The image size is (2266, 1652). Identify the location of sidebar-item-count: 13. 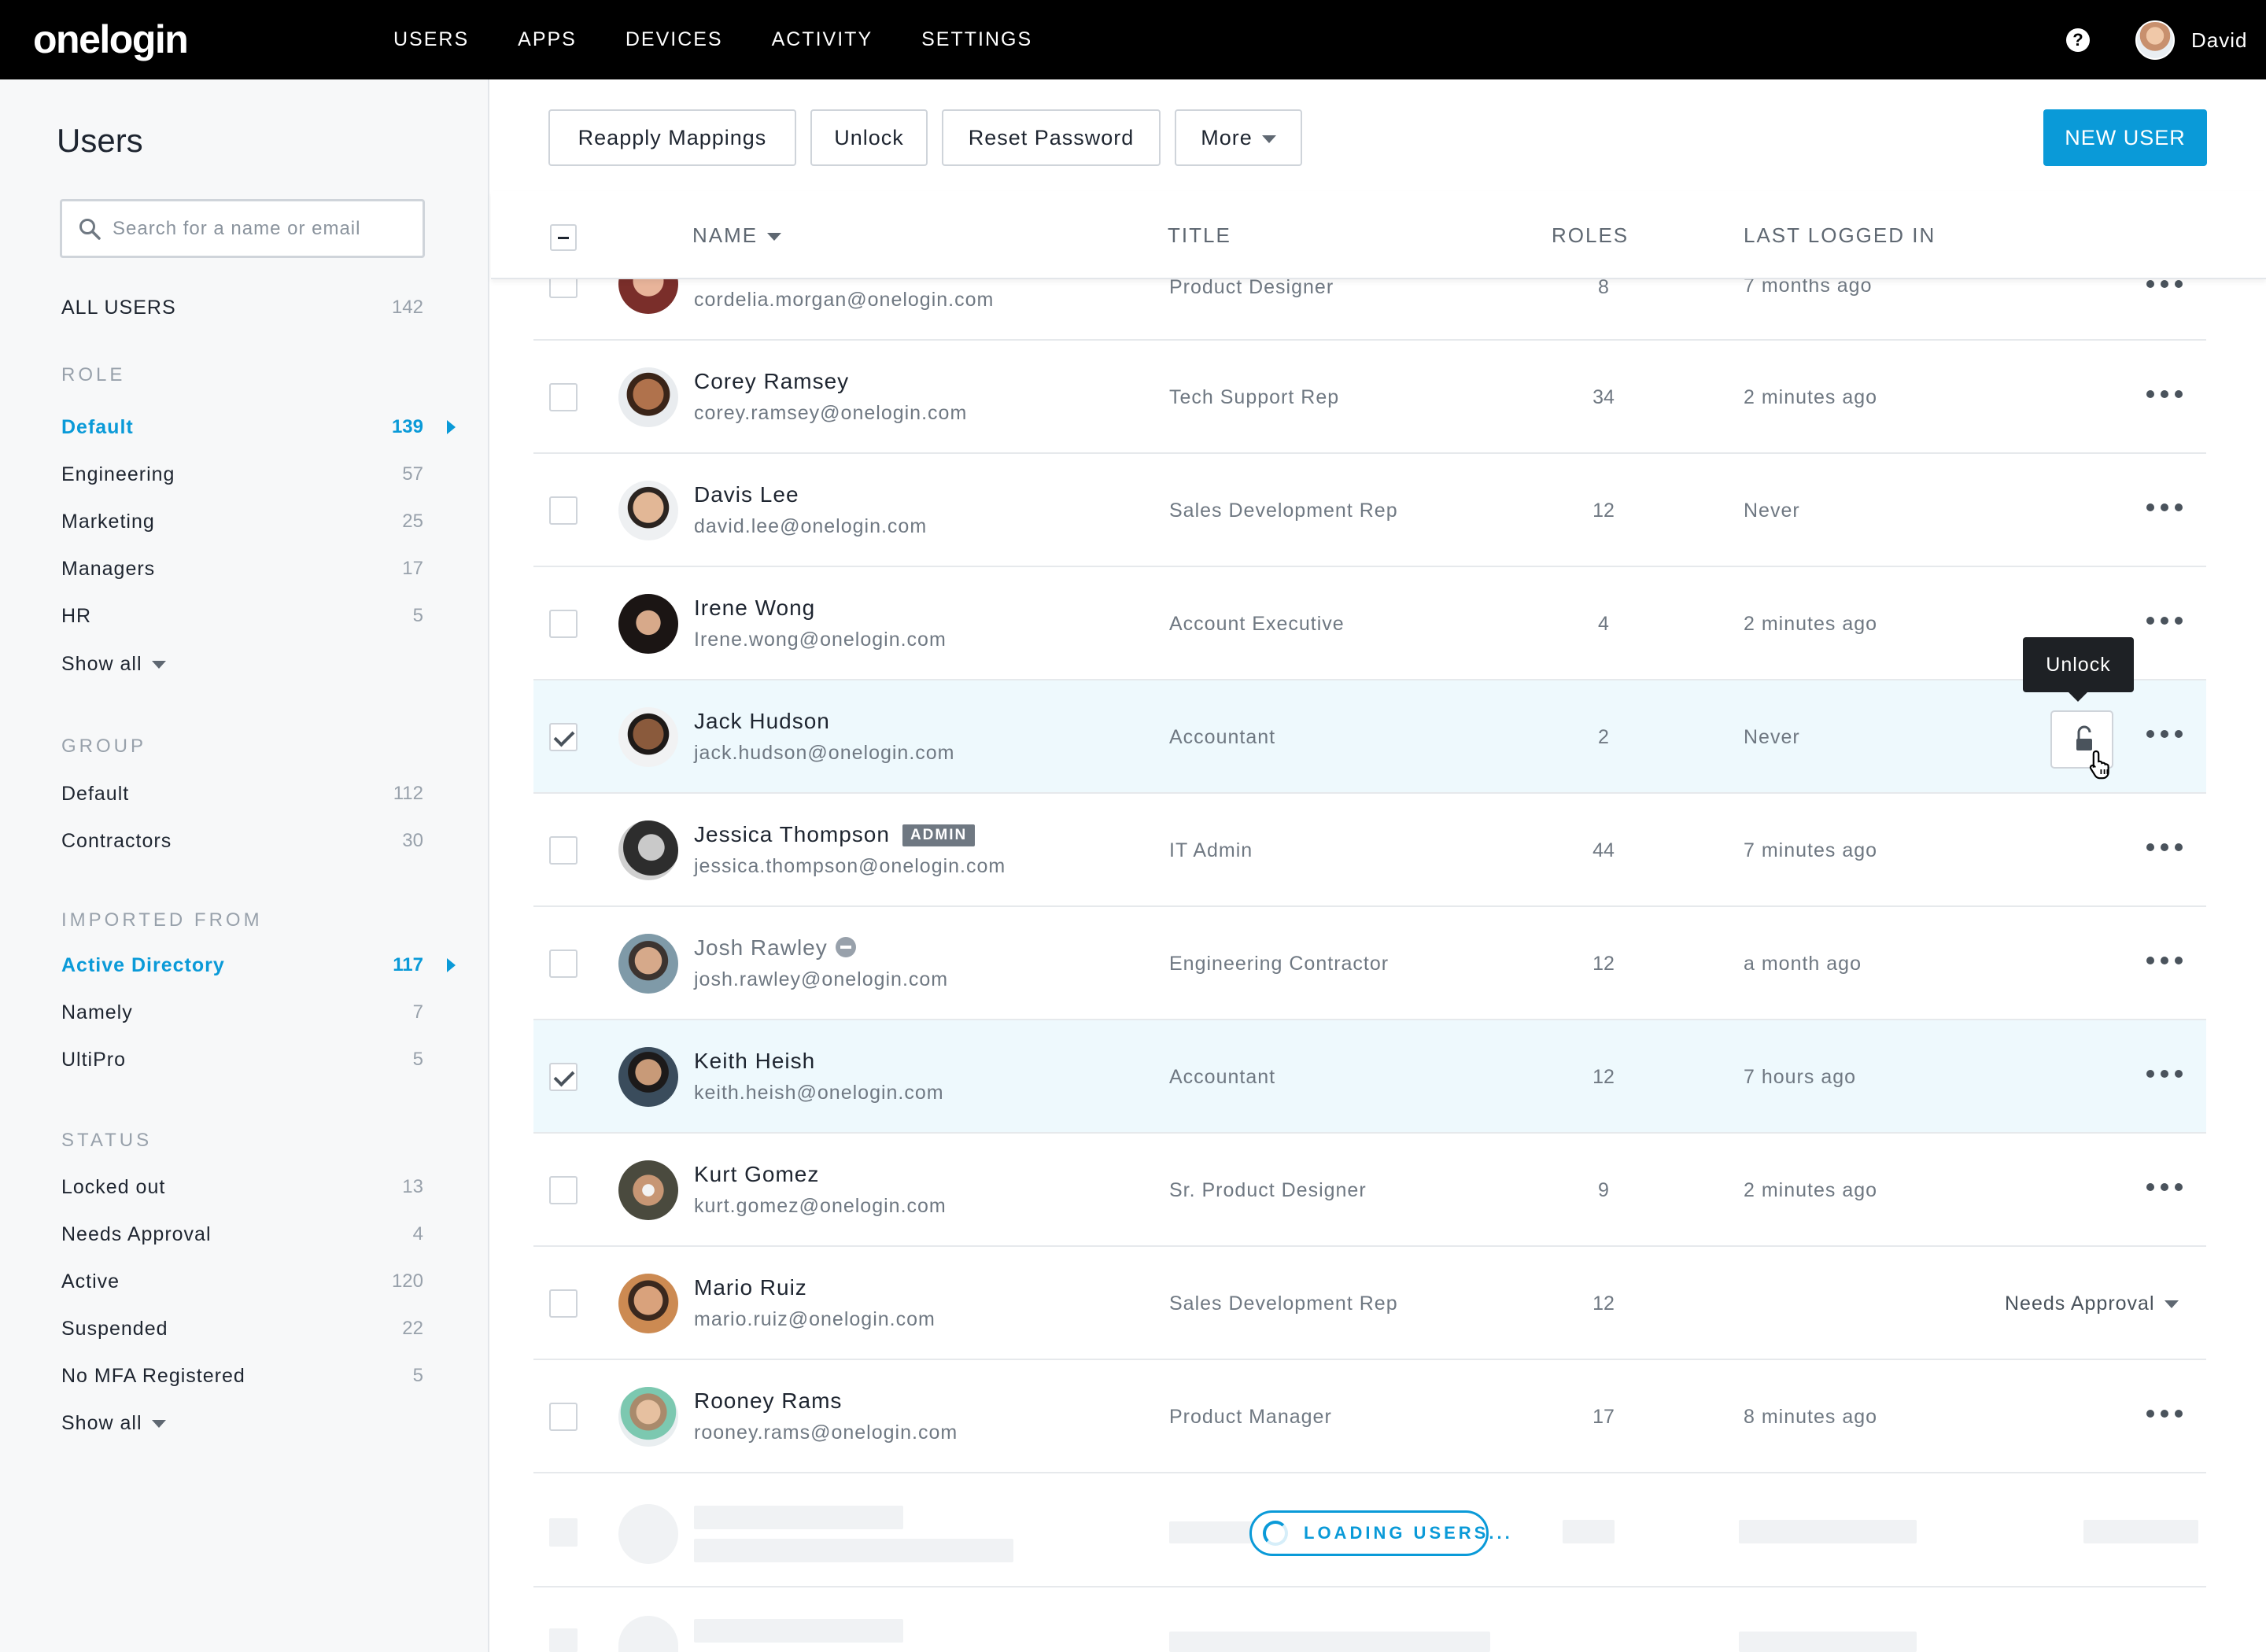
(412, 1186).